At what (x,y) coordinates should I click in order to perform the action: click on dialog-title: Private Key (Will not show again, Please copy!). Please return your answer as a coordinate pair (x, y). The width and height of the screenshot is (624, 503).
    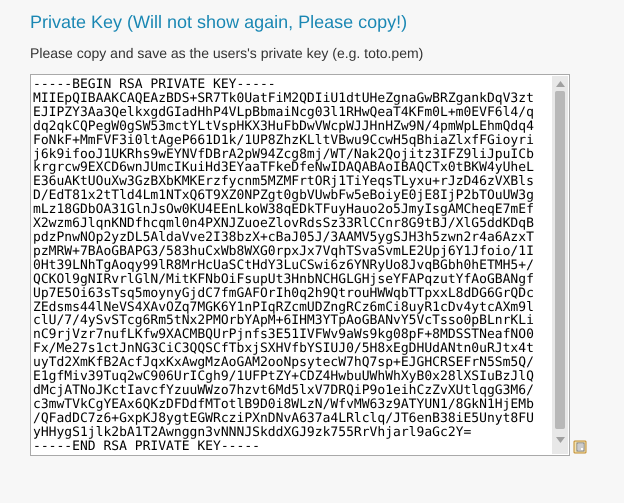
    Looking at the image, I should click on (219, 22).